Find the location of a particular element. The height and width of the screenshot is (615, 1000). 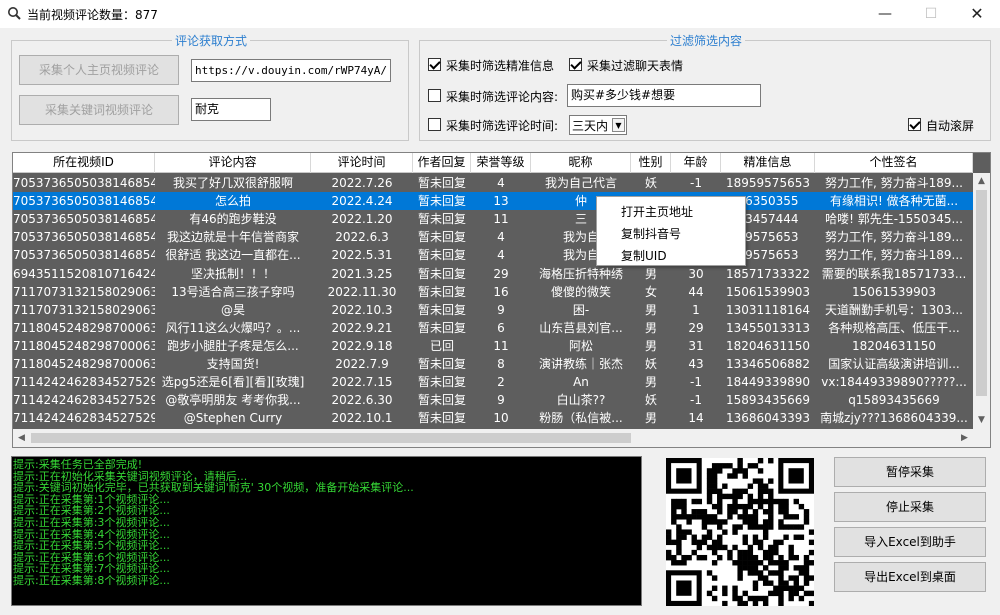

column-header: 年龄 is located at coordinates (696, 163).